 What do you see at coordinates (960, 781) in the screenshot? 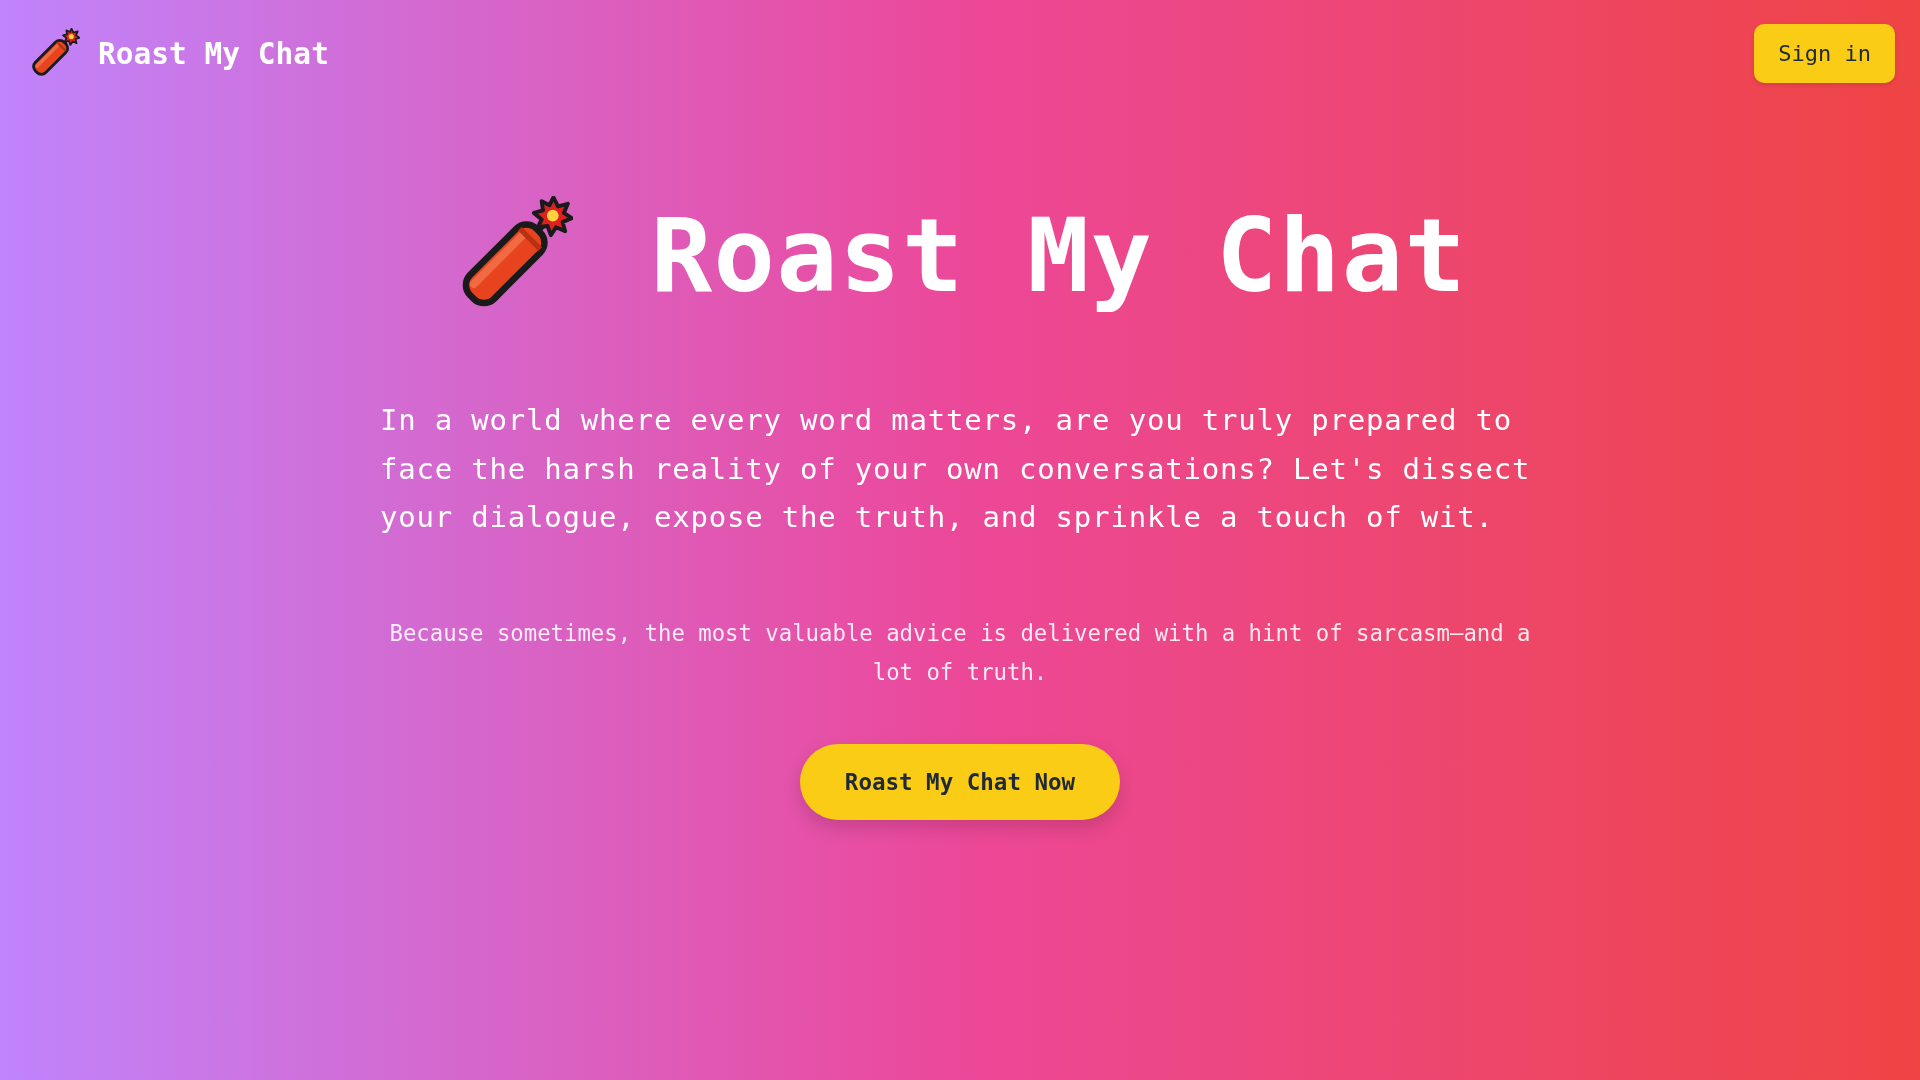
I see `roast-now-button: Roast My Chat Now` at bounding box center [960, 781].